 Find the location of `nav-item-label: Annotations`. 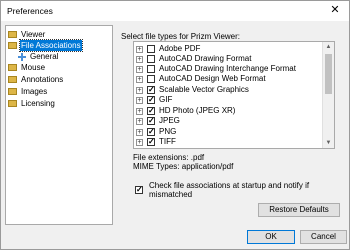

nav-item-label: Annotations is located at coordinates (42, 79).